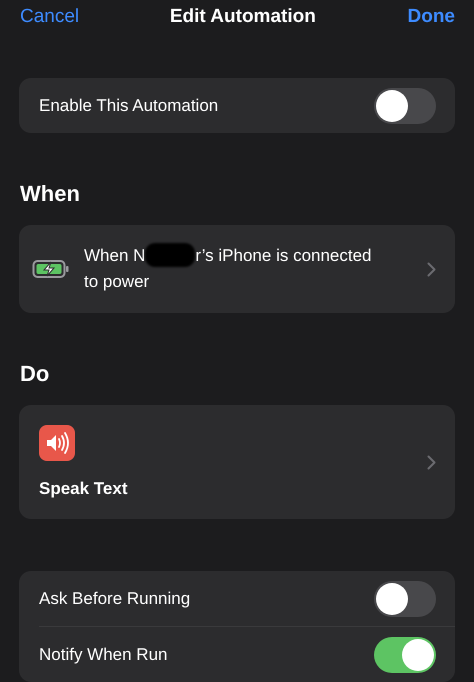  I want to click on section-heading: Do, so click(35, 374).